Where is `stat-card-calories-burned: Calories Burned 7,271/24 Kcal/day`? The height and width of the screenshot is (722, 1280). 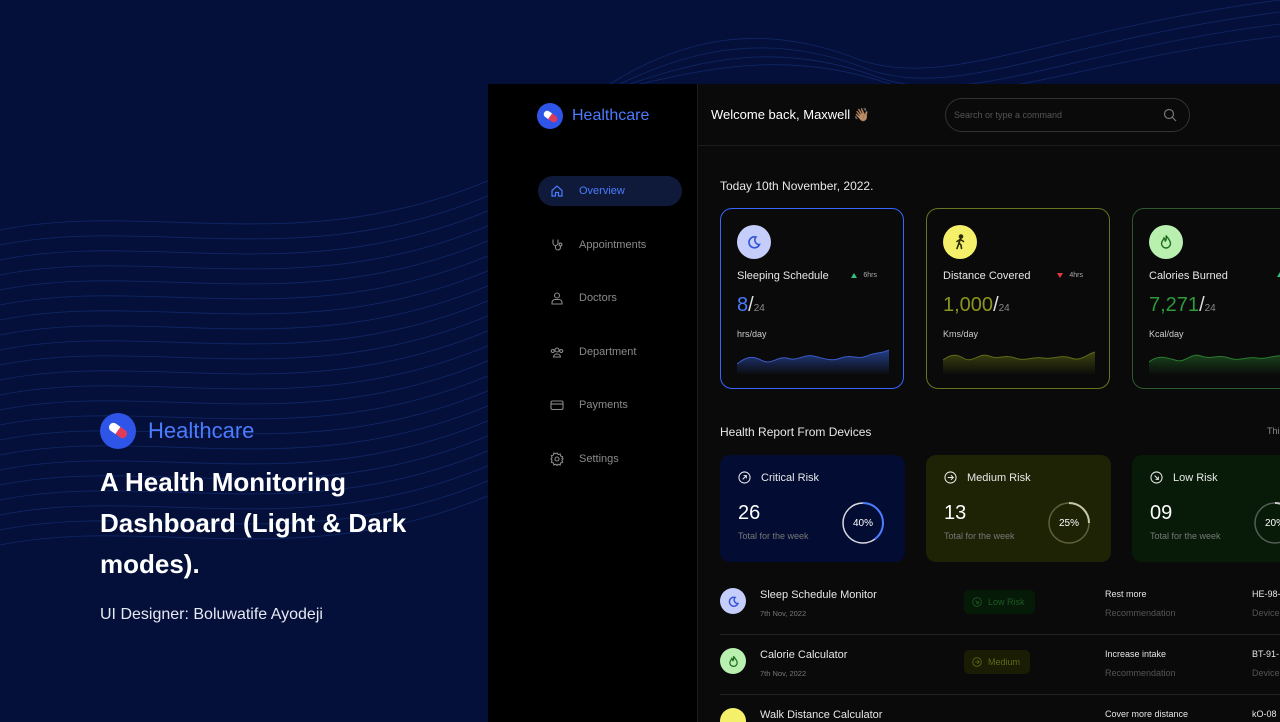 stat-card-calories-burned: Calories Burned 7,271/24 Kcal/day is located at coordinates (1206, 298).